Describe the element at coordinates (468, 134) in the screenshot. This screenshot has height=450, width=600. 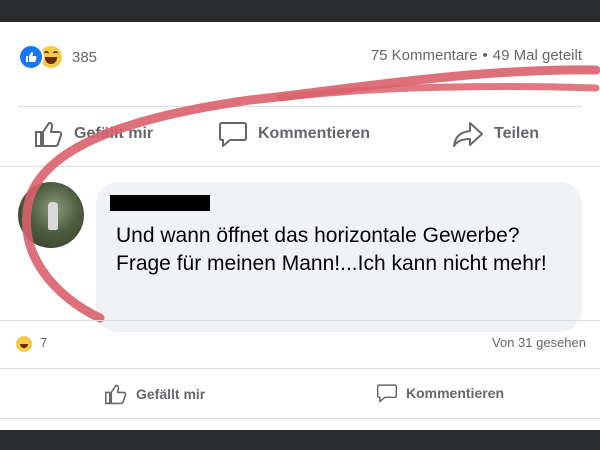
I see `share-icon` at that location.